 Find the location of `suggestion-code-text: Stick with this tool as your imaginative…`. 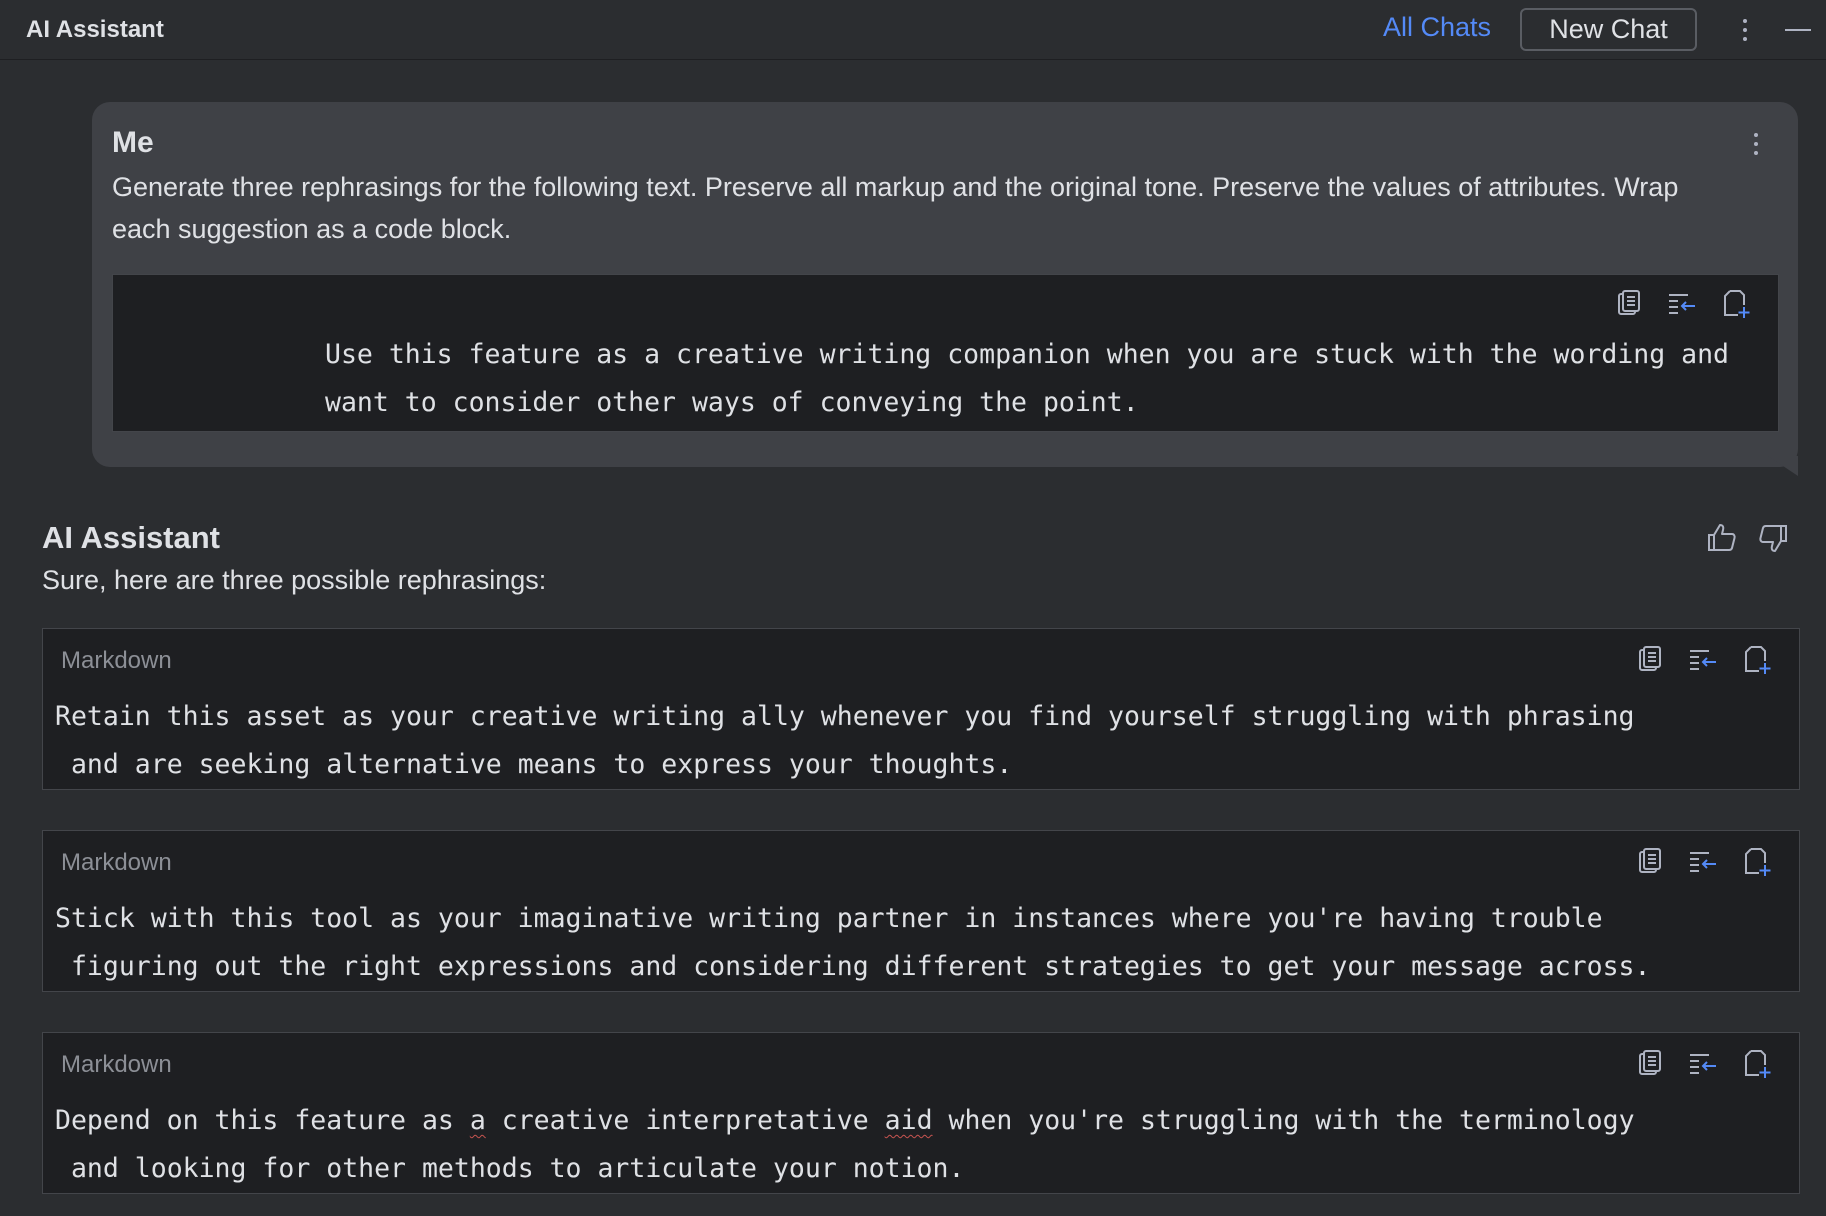

suggestion-code-text: Stick with this tool as your imaginative… is located at coordinates (925, 943).